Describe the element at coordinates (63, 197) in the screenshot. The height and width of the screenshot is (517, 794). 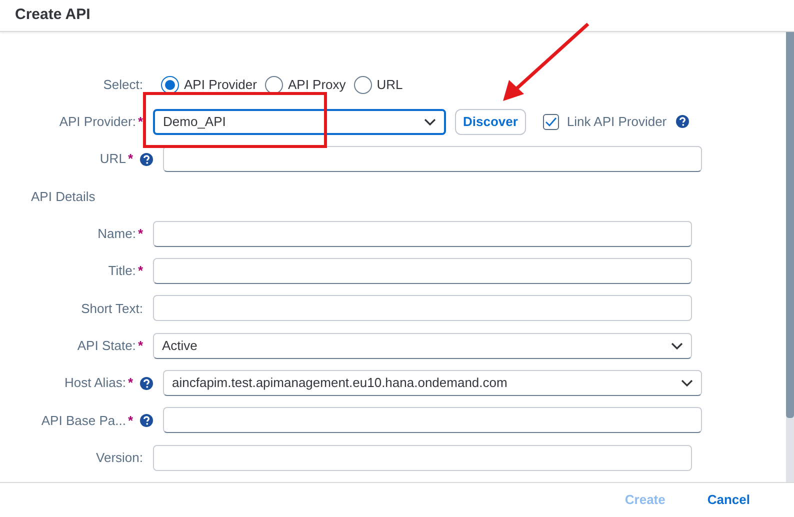
I see `section-heading: API Details` at that location.